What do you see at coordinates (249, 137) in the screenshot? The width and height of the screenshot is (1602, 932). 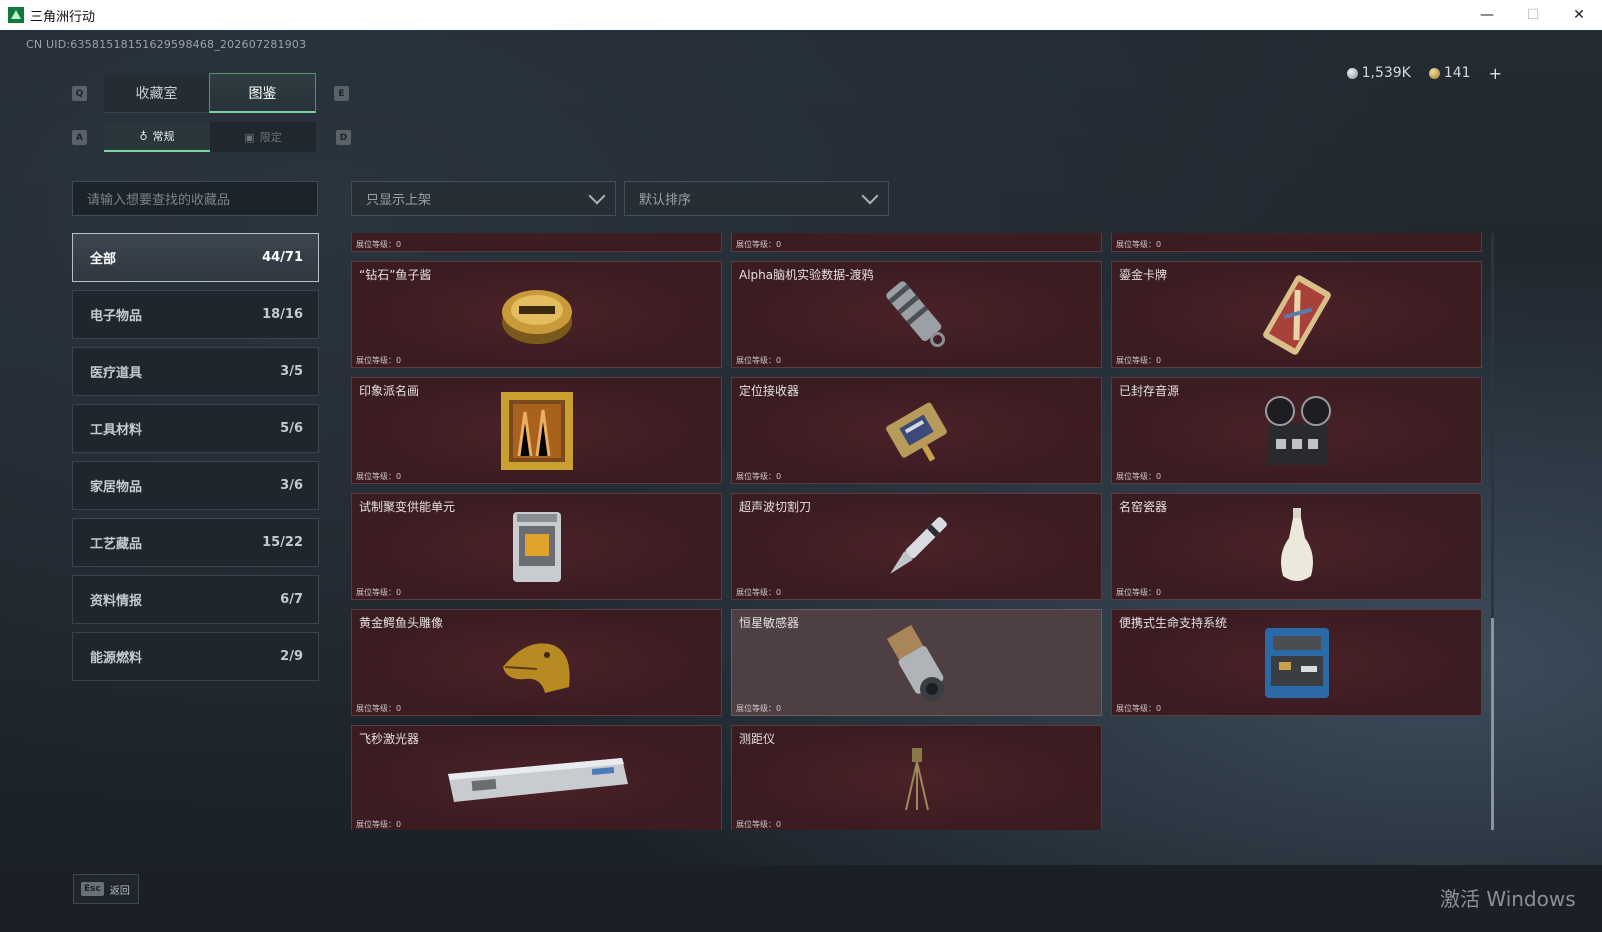 I see `limited-icon: ▣` at bounding box center [249, 137].